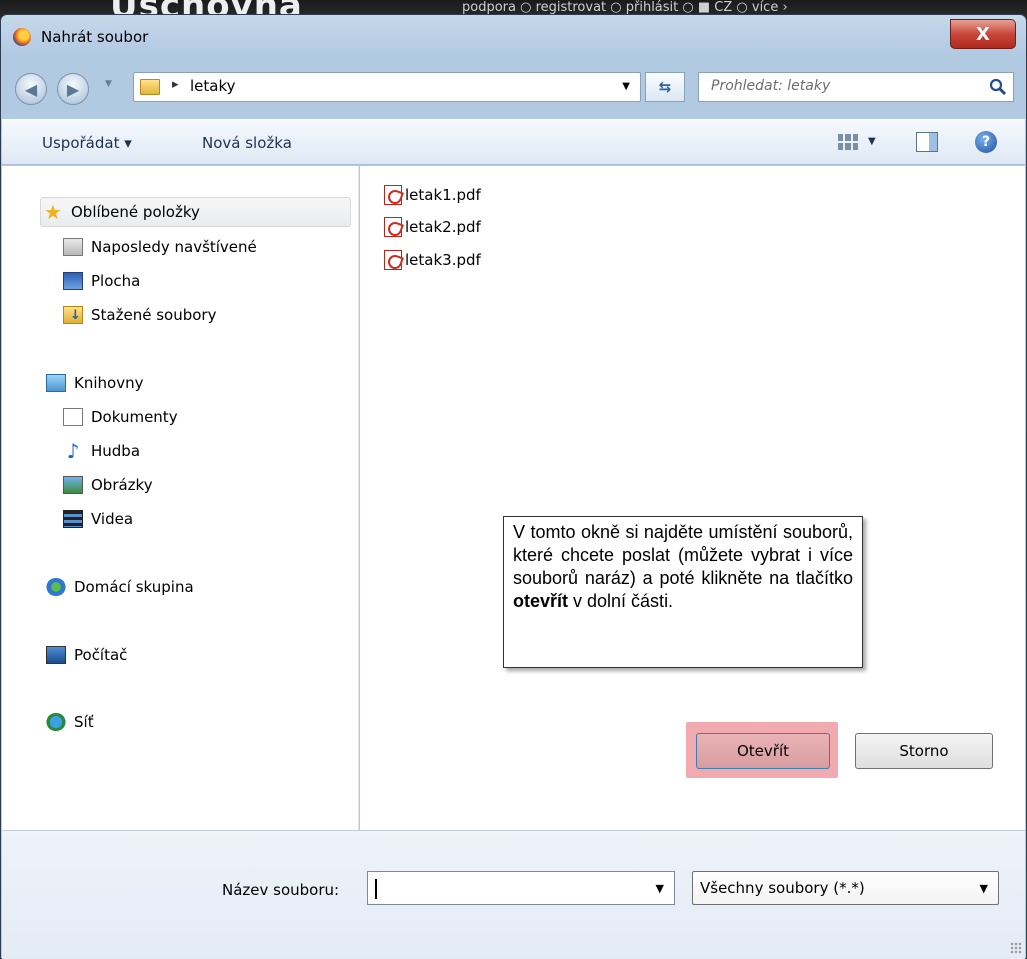 This screenshot has height=959, width=1027. I want to click on back-button: ◀, so click(31, 89).